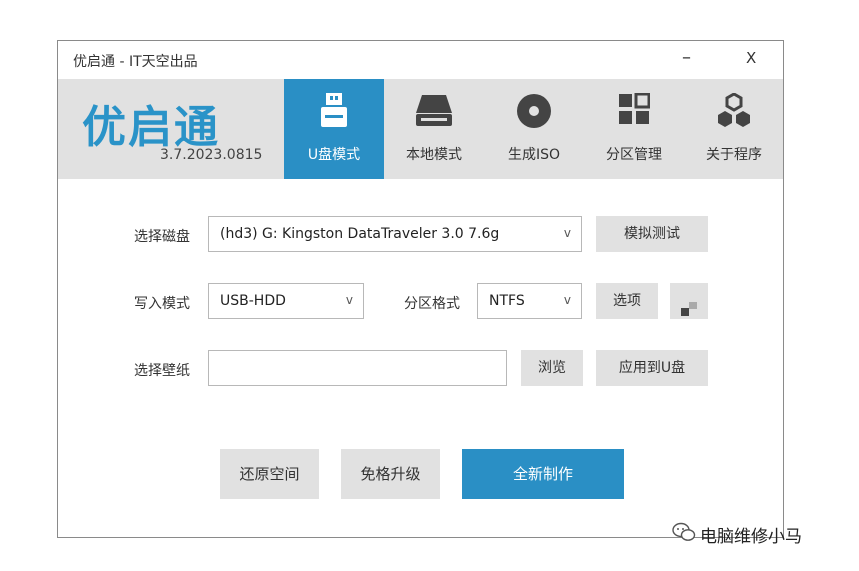 This screenshot has height=571, width=859. What do you see at coordinates (684, 534) in the screenshot?
I see `wechat-icon` at bounding box center [684, 534].